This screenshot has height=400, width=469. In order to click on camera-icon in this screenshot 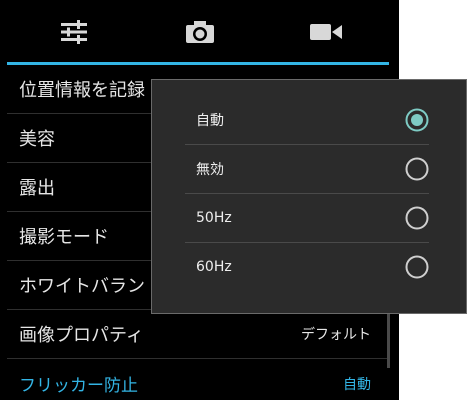, I will do `click(199, 32)`.